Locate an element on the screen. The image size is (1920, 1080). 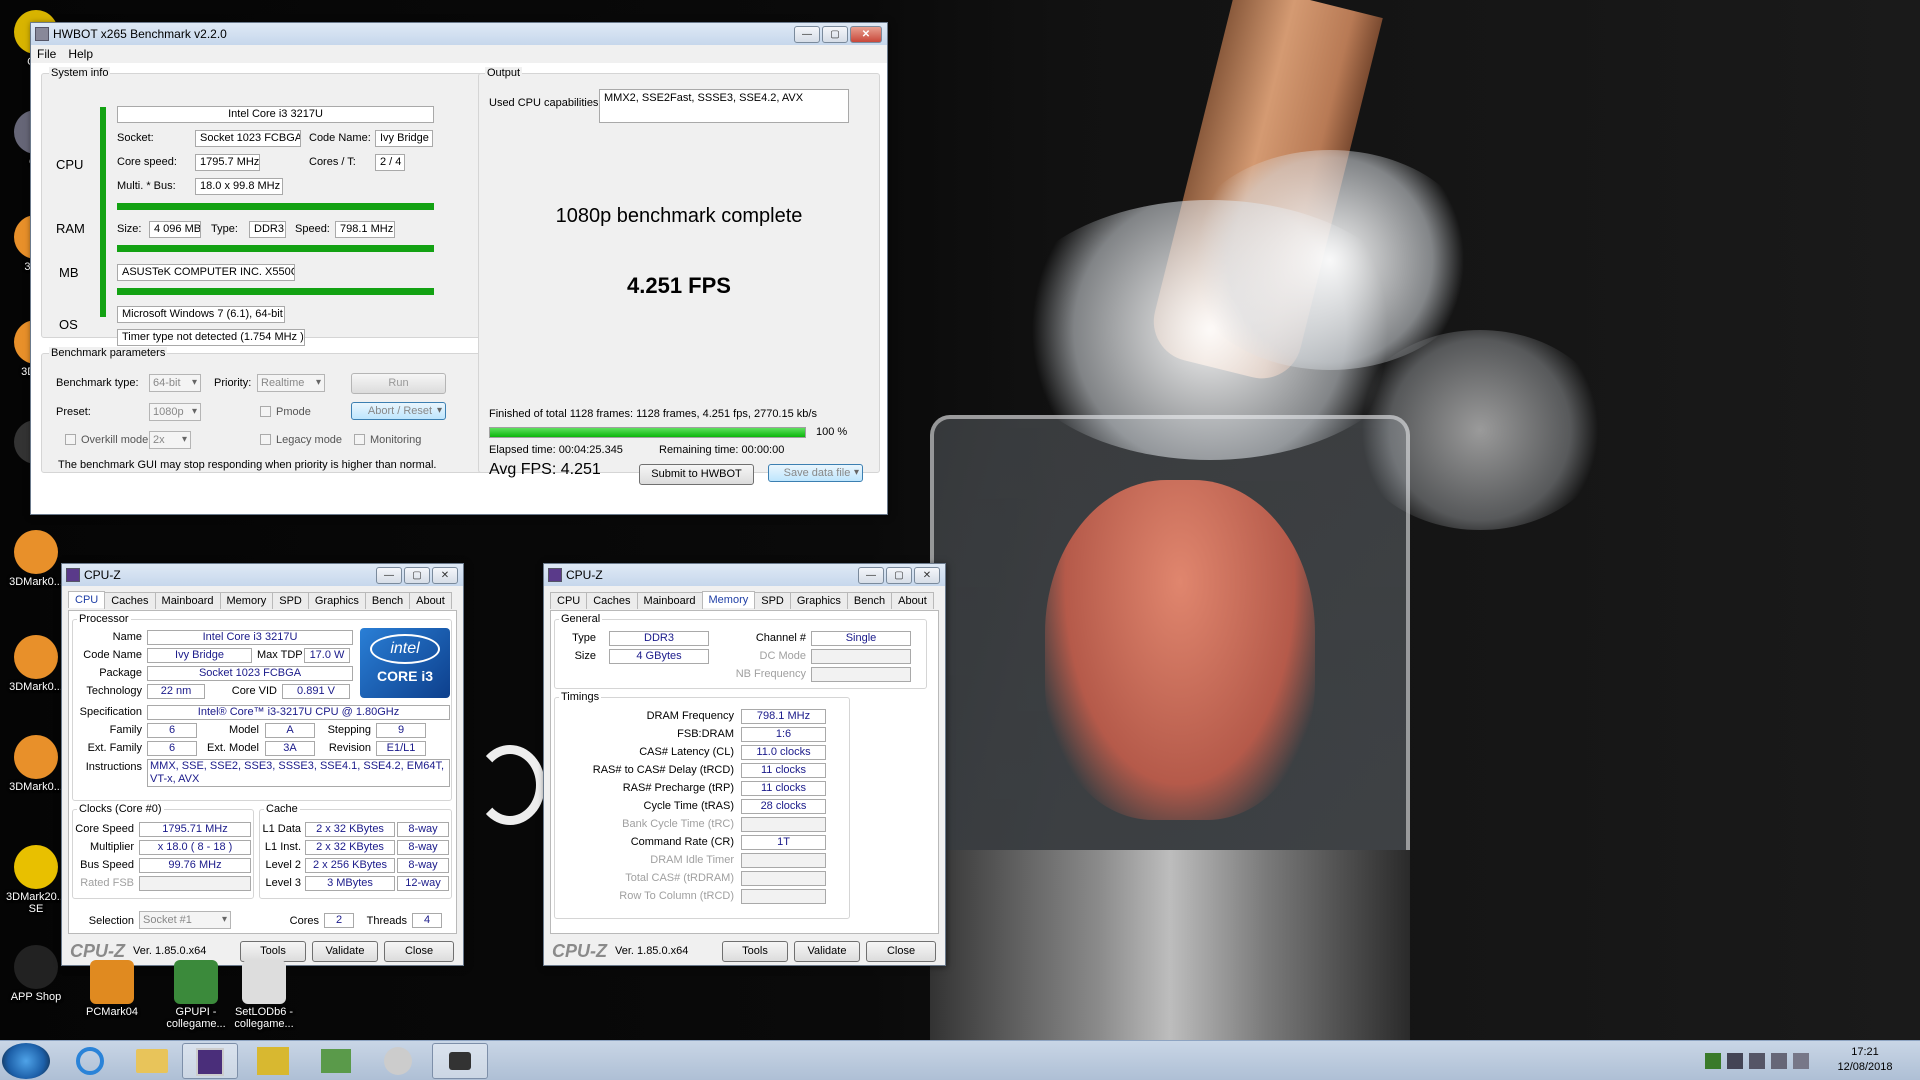
desktop-app-icon is located at coordinates (36, 967).